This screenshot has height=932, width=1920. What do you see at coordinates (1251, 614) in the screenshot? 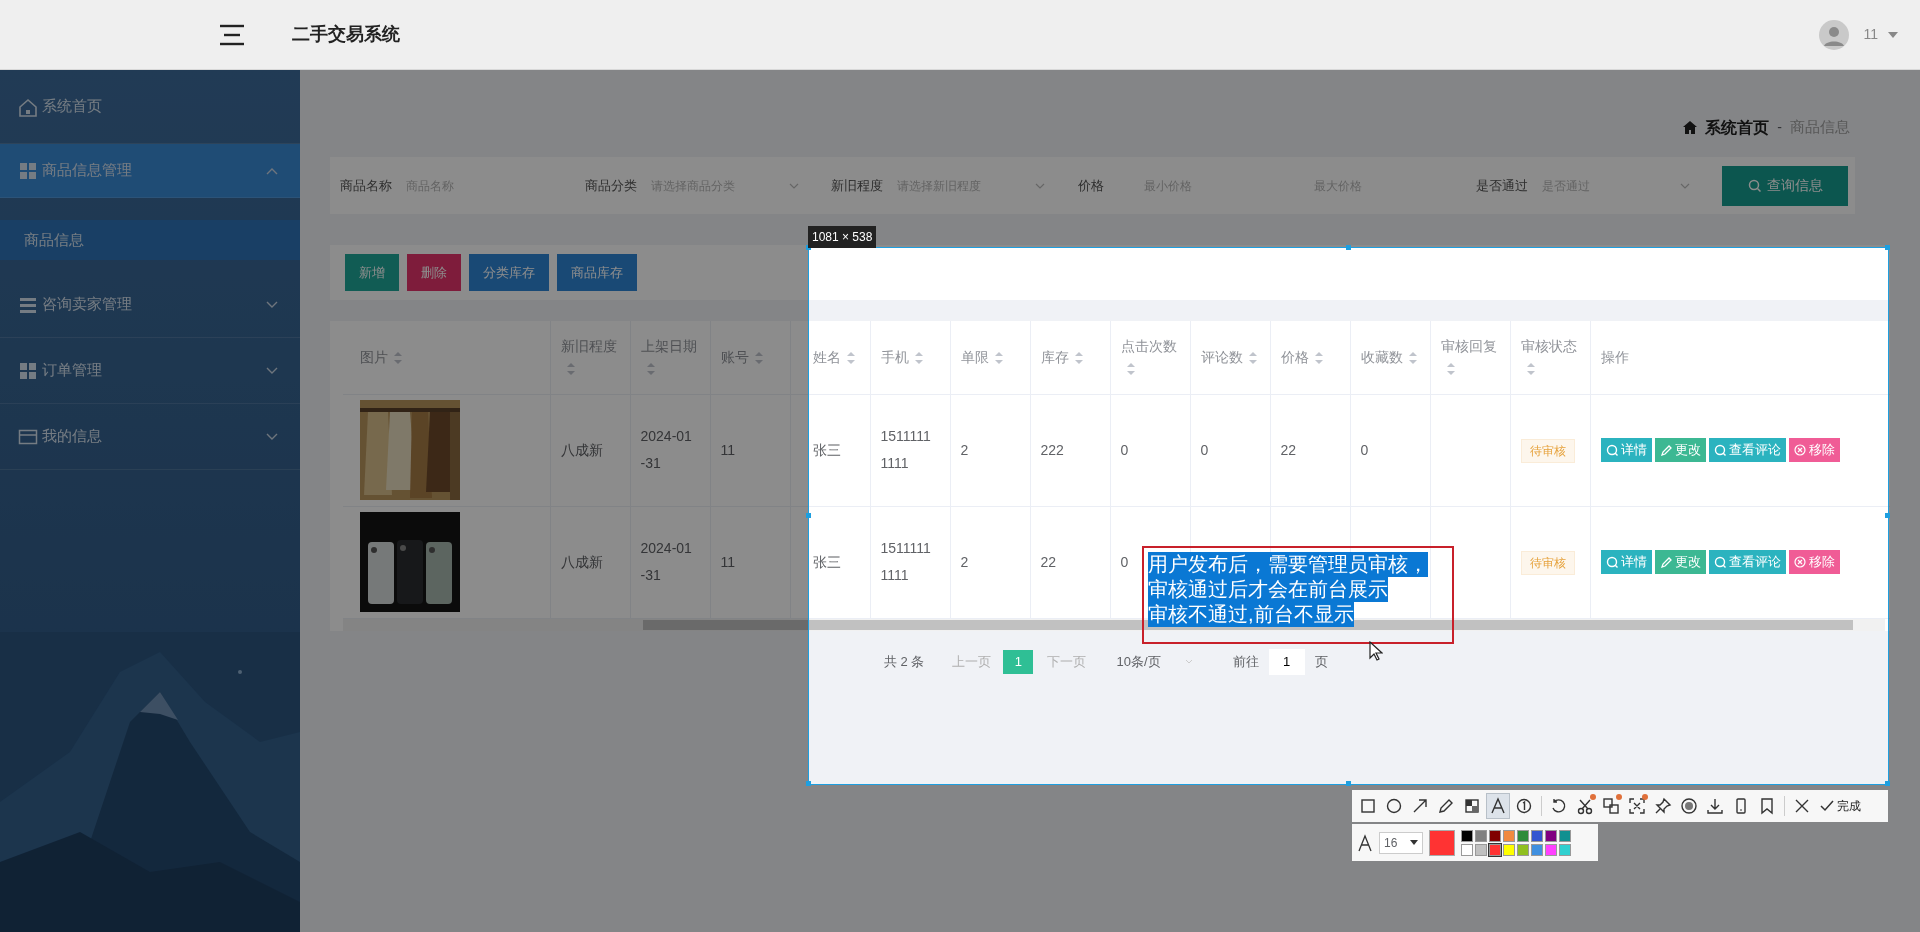
I see `annotation-text: 审核不通过,前台不显示` at bounding box center [1251, 614].